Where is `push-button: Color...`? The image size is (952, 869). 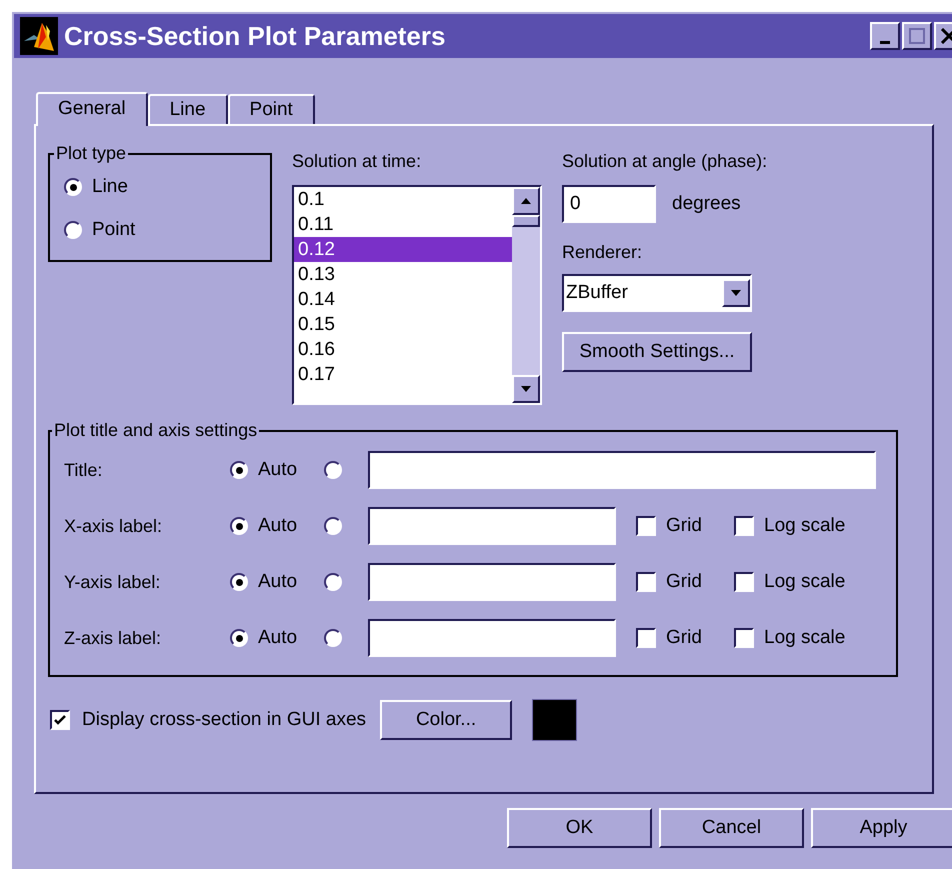 push-button: Color... is located at coordinates (446, 720).